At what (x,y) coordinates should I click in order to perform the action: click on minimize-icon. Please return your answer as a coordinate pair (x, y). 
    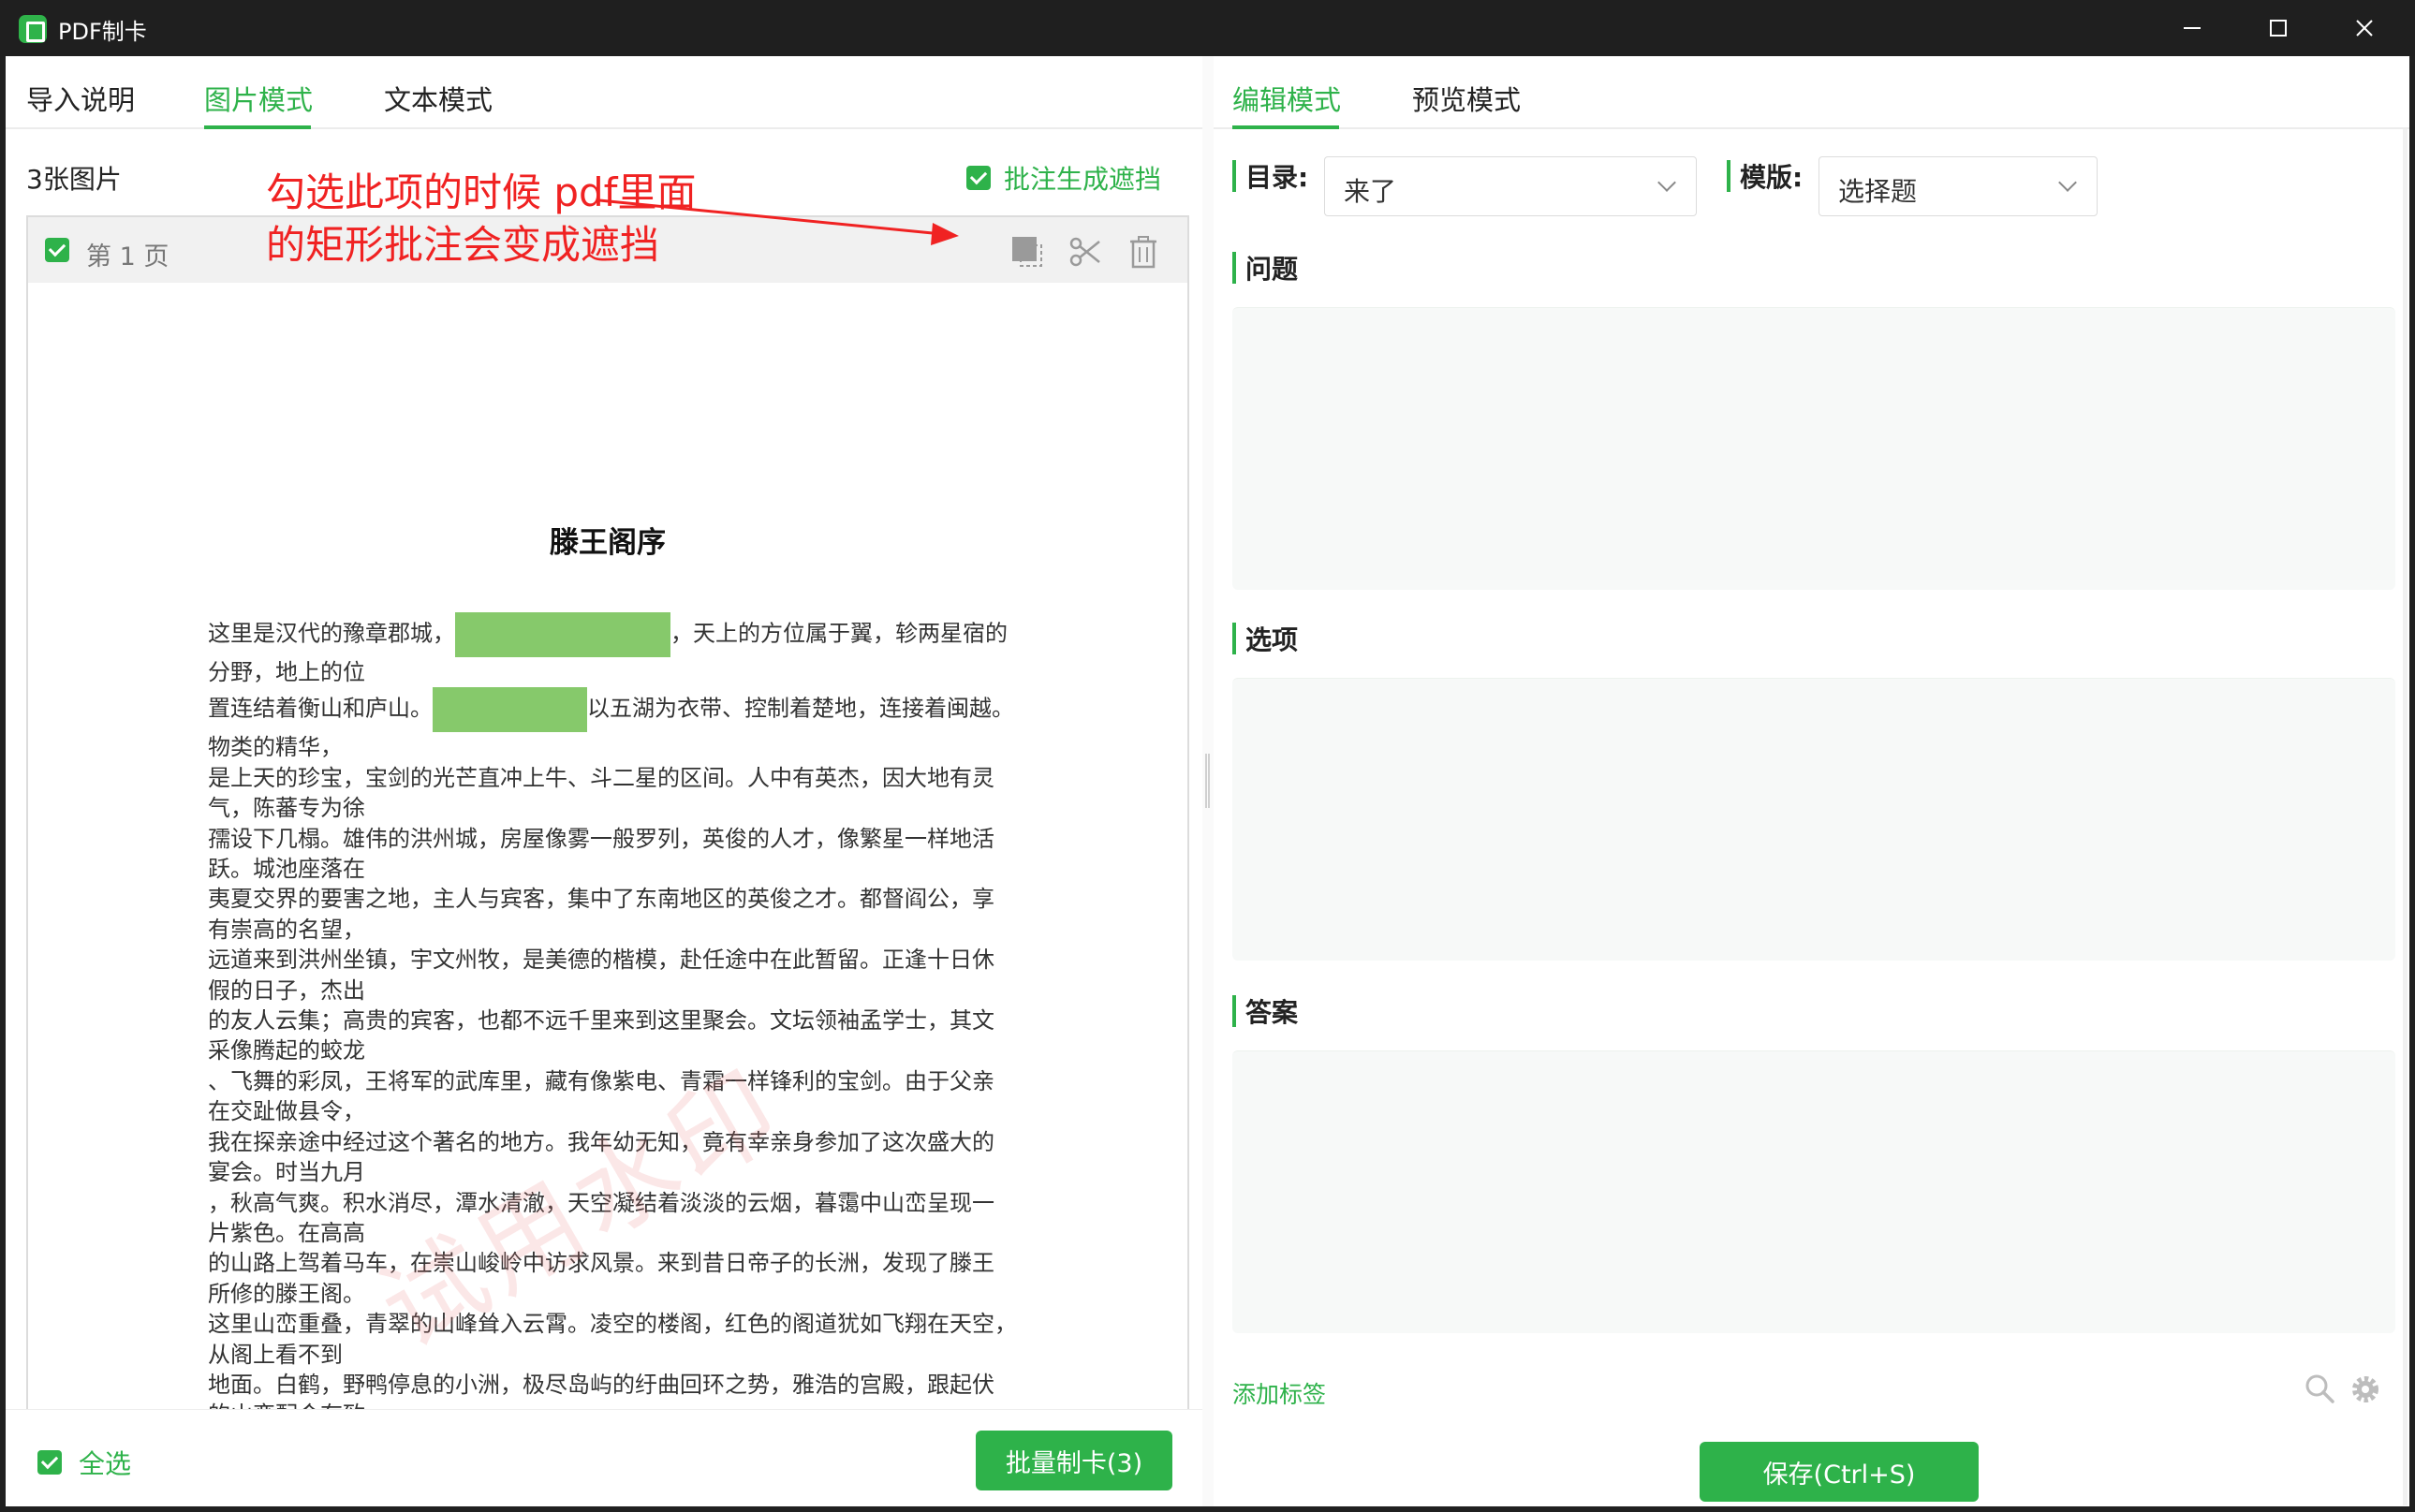
    Looking at the image, I should click on (2192, 28).